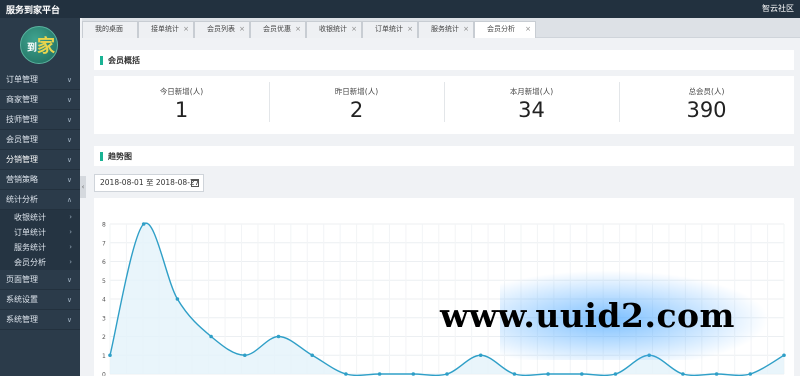 Image resolution: width=800 pixels, height=376 pixels. Describe the element at coordinates (22, 99) in the screenshot. I see `menu-item-label: 商家管理` at that location.